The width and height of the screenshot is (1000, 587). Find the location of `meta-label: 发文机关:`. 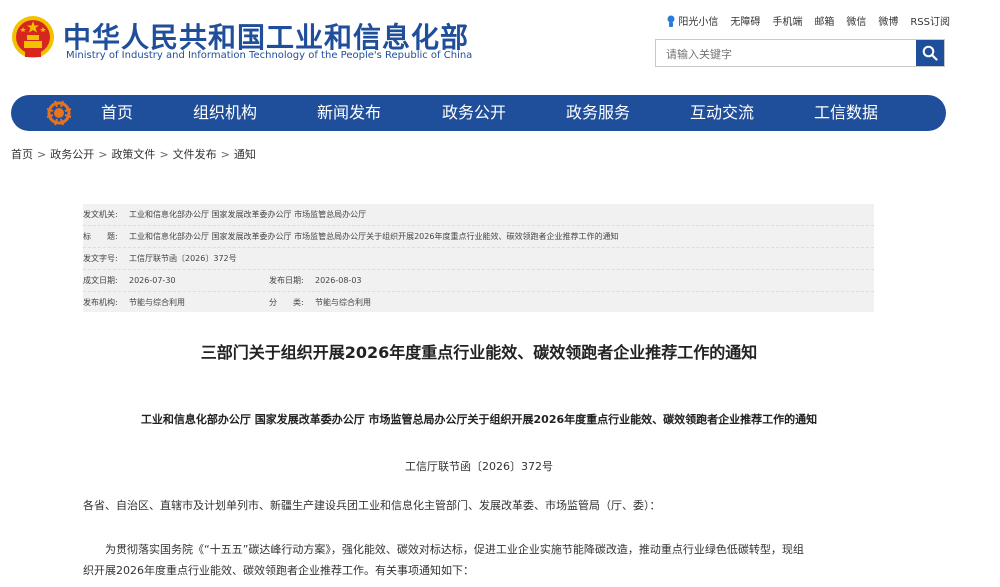

meta-label: 发文机关: is located at coordinates (100, 214).